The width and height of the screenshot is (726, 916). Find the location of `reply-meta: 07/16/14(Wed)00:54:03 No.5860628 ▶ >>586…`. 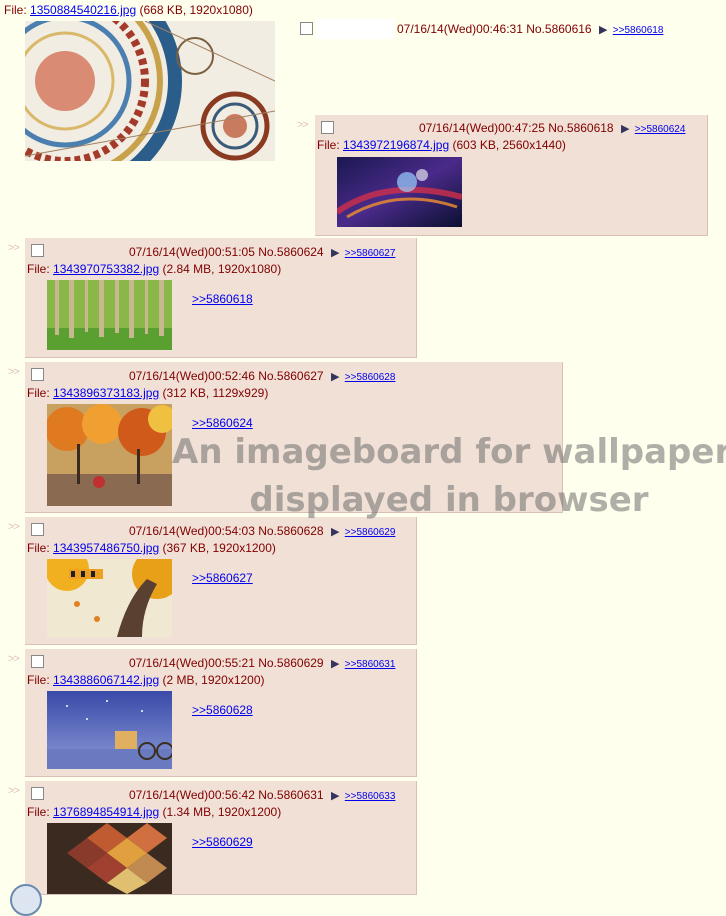

reply-meta: 07/16/14(Wed)00:54:03 No.5860628 ▶ >>586… is located at coordinates (262, 531).